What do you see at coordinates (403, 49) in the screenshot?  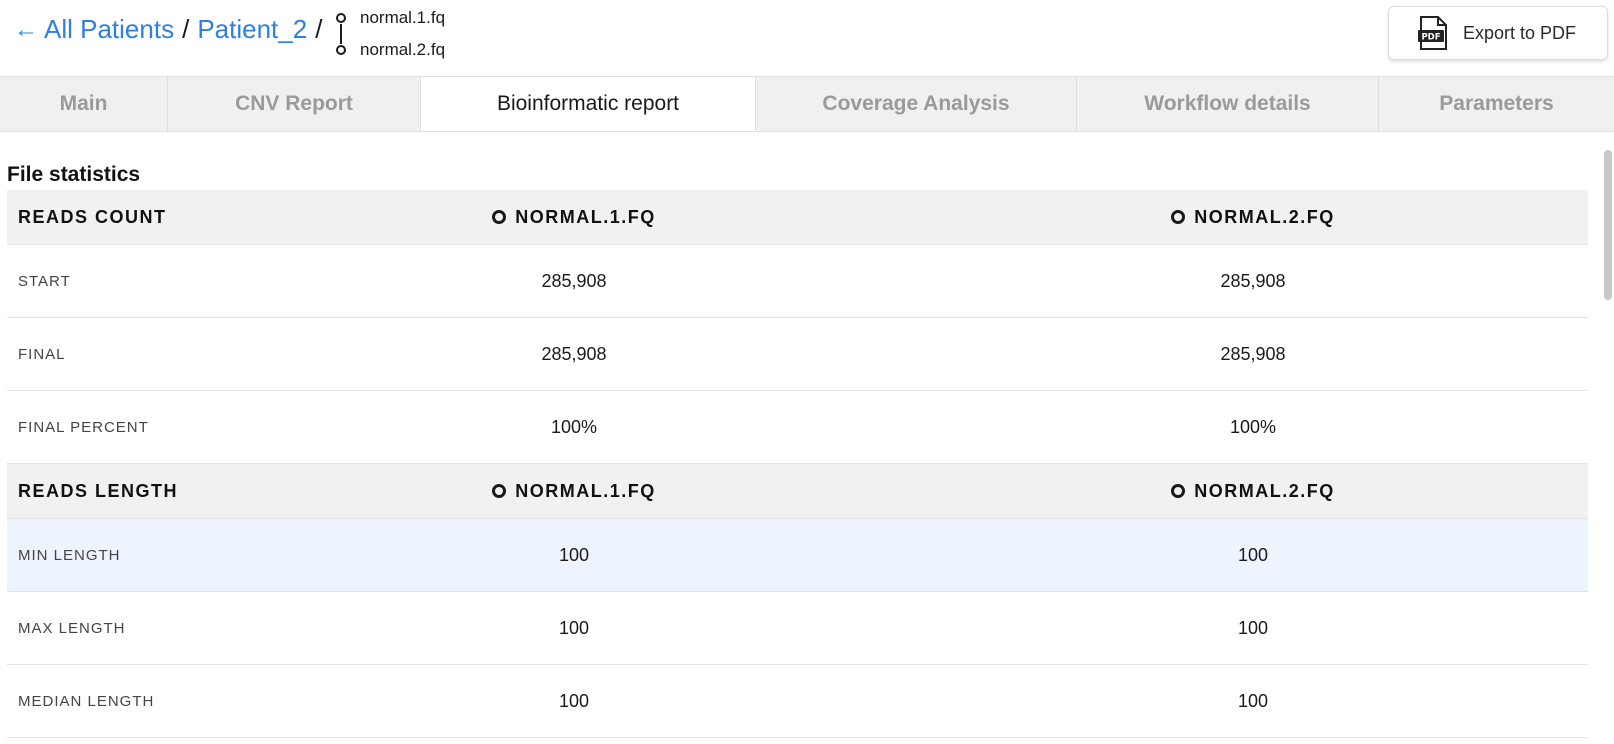 I see `file-name: normal.2.fq` at bounding box center [403, 49].